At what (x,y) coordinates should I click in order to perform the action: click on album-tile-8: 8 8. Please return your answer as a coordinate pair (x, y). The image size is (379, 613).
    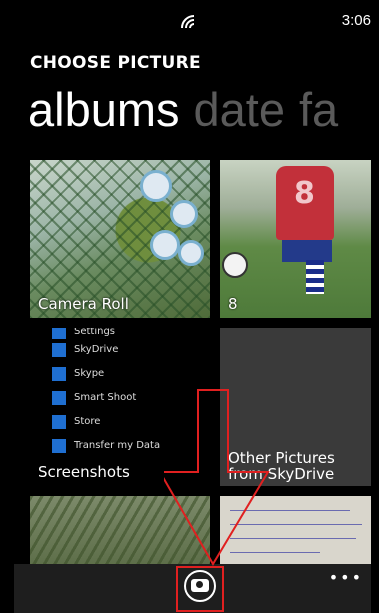
    Looking at the image, I should click on (295, 239).